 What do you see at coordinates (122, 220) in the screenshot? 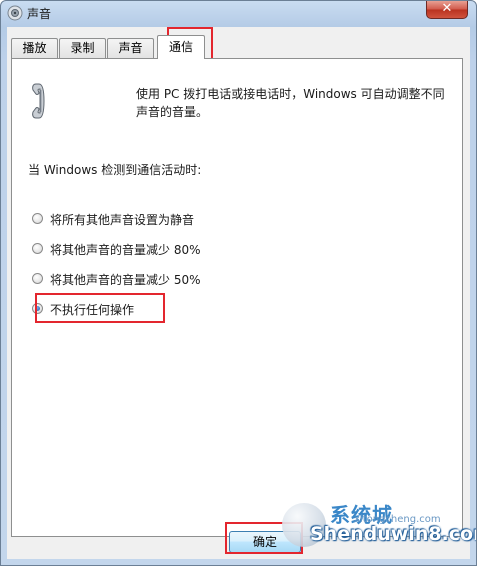
I see `option-label: 将所有其他声音设置为静音` at bounding box center [122, 220].